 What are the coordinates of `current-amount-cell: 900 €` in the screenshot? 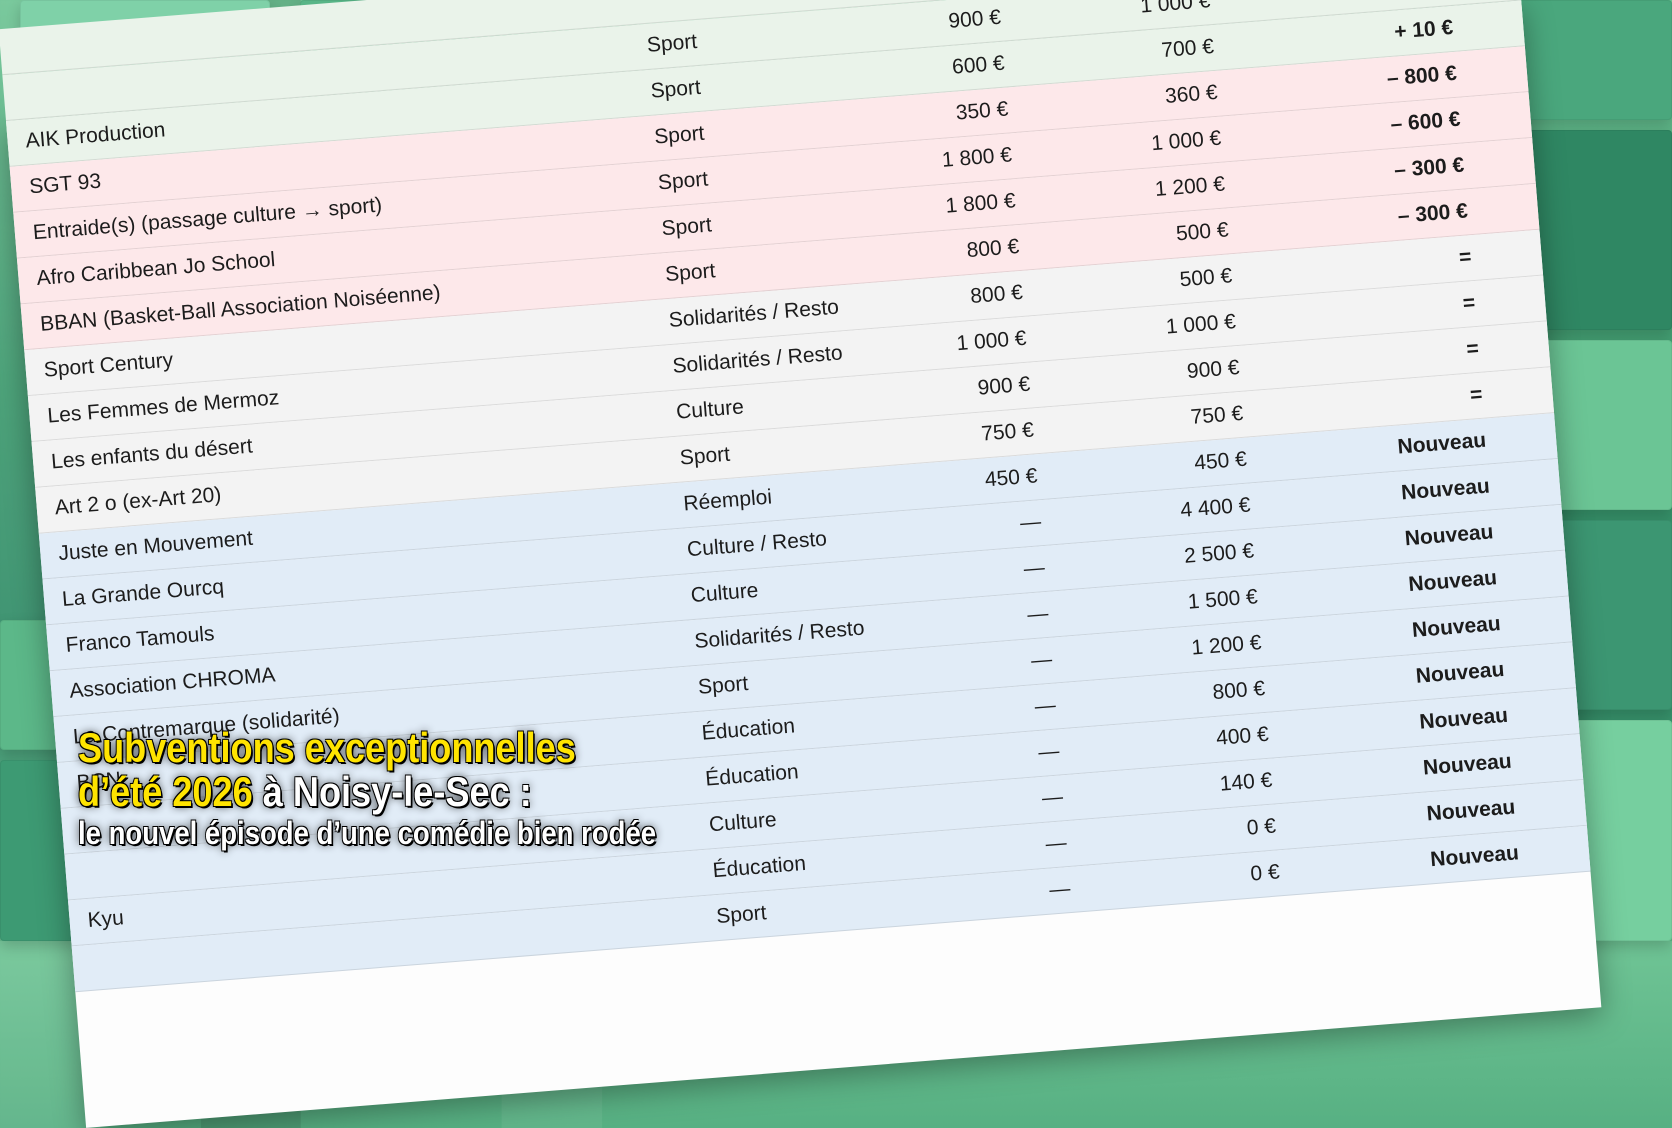 It's located at (1213, 369).